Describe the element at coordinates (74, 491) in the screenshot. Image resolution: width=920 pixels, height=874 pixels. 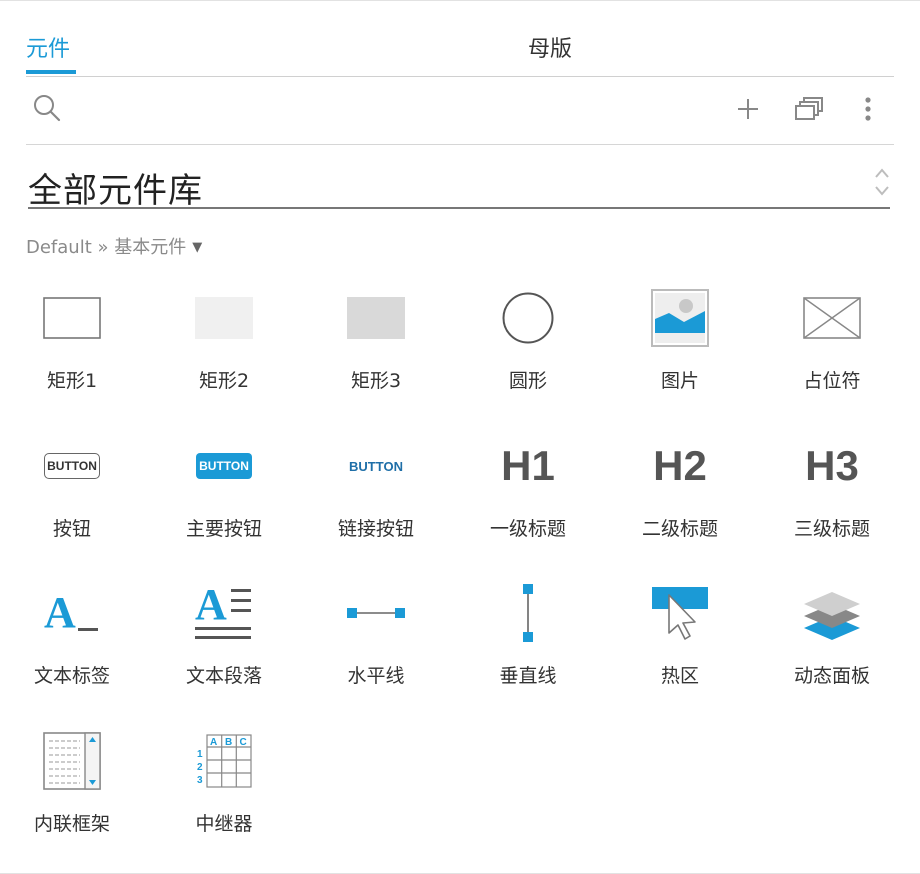
I see `widget-button: BUTTON 按钮` at that location.